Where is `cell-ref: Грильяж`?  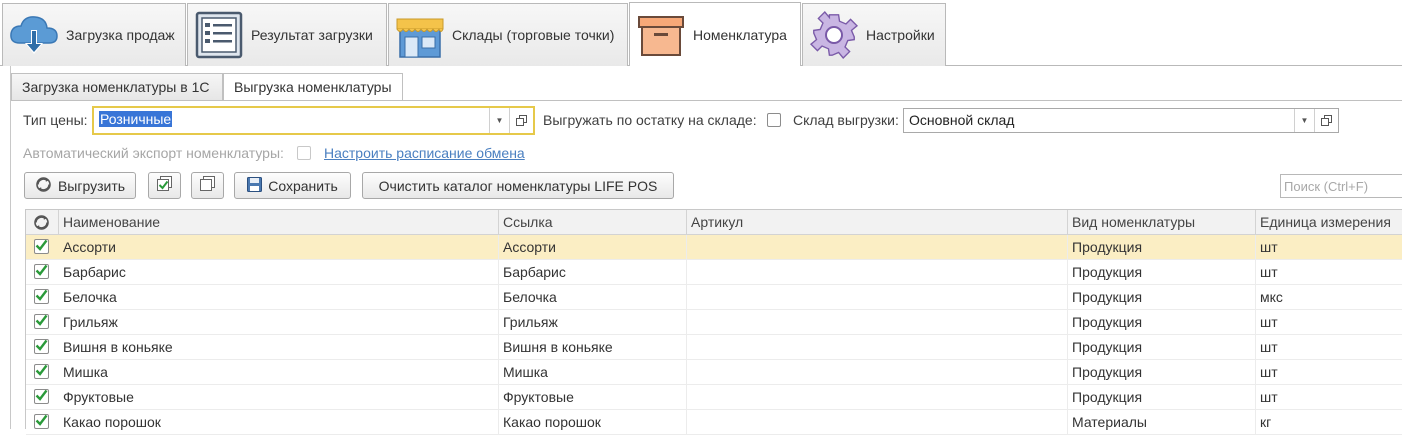 cell-ref: Грильяж is located at coordinates (593, 322).